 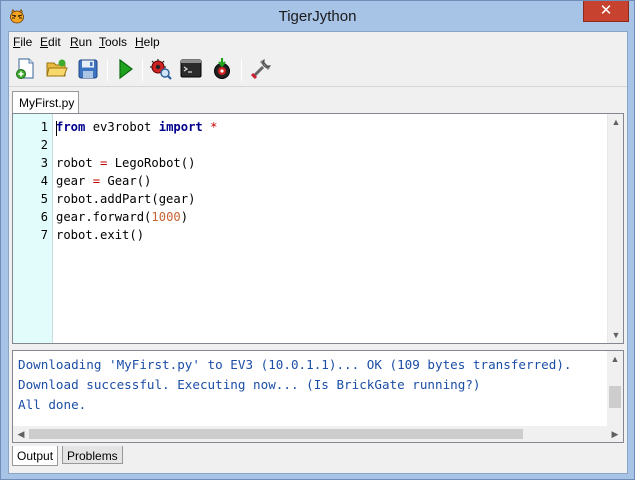 I want to click on line-number: 7, so click(x=44, y=235).